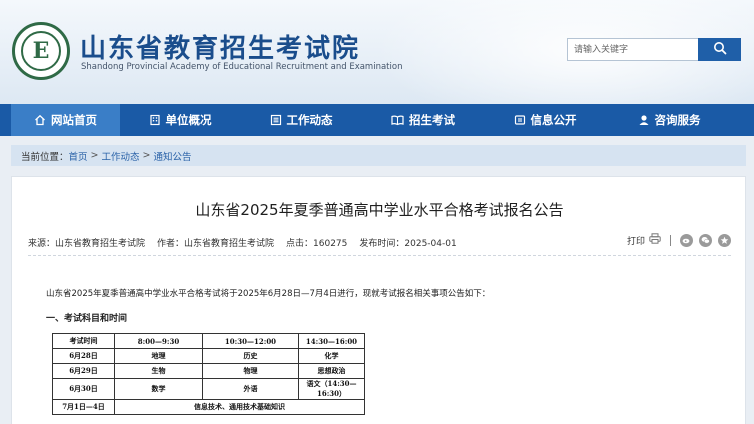  What do you see at coordinates (331, 389) in the screenshot?
I see `table-cell: 语文（14:30—16:30）` at bounding box center [331, 389].